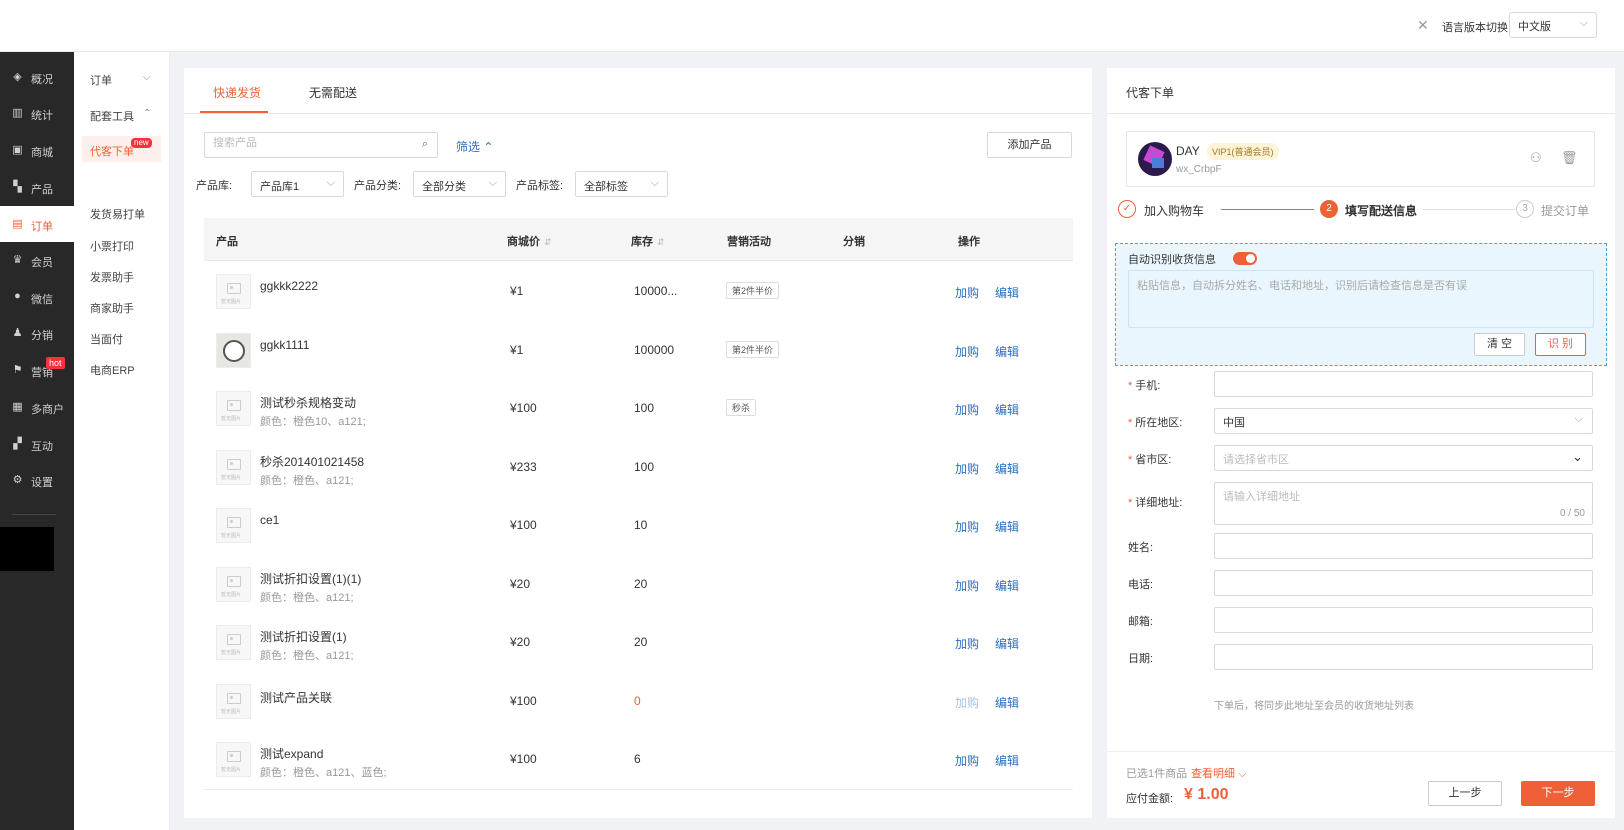 This screenshot has width=1624, height=830. What do you see at coordinates (37, 150) in the screenshot?
I see `sidebar-item-shop: ▣ 商城` at bounding box center [37, 150].